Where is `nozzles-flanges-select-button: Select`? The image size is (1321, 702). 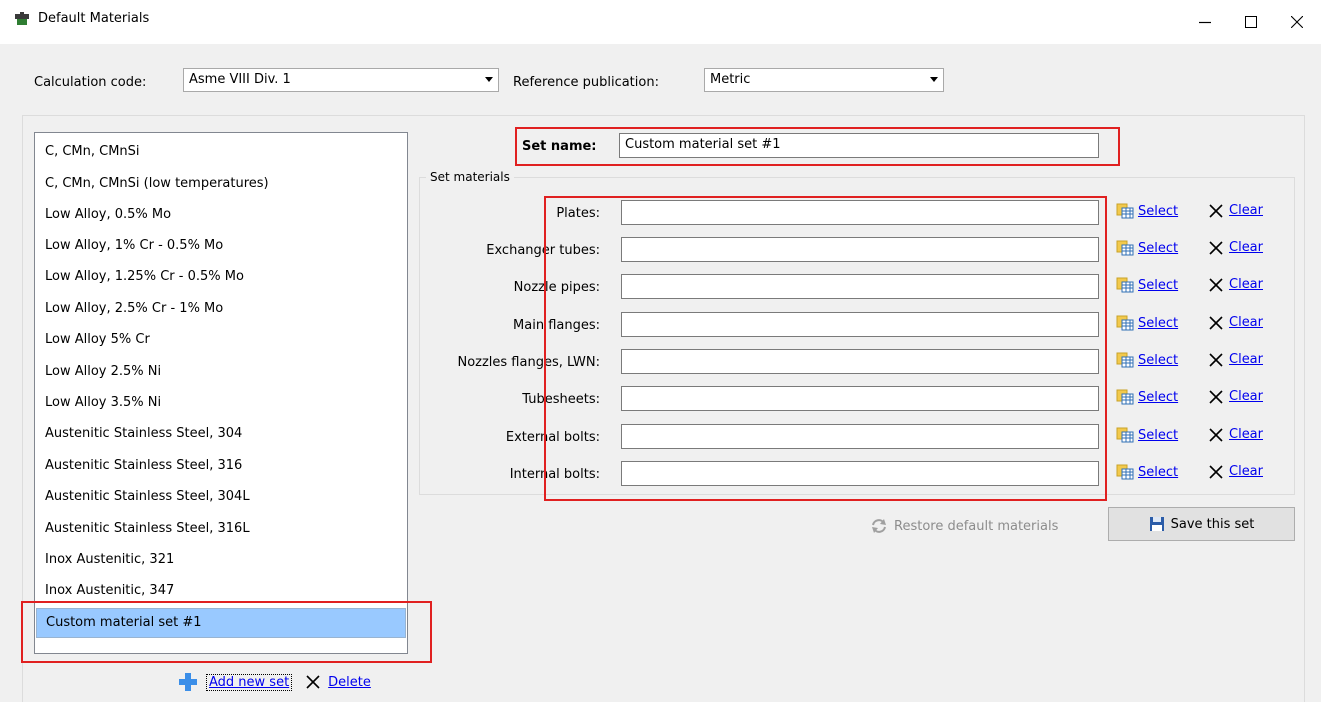 nozzles-flanges-select-button: Select is located at coordinates (1147, 360).